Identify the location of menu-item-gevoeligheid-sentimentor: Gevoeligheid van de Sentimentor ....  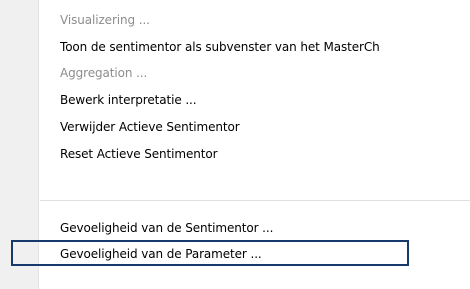
(166, 228).